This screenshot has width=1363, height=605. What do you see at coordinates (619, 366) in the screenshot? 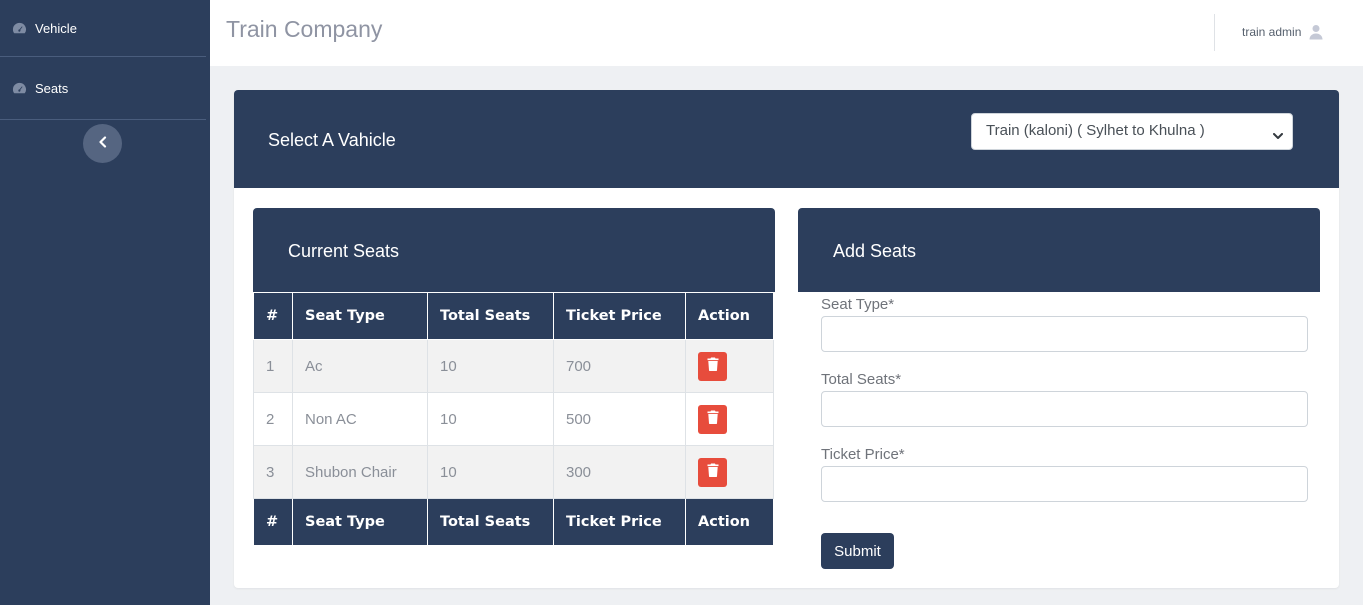
I see `ticket-price-cell: 700` at bounding box center [619, 366].